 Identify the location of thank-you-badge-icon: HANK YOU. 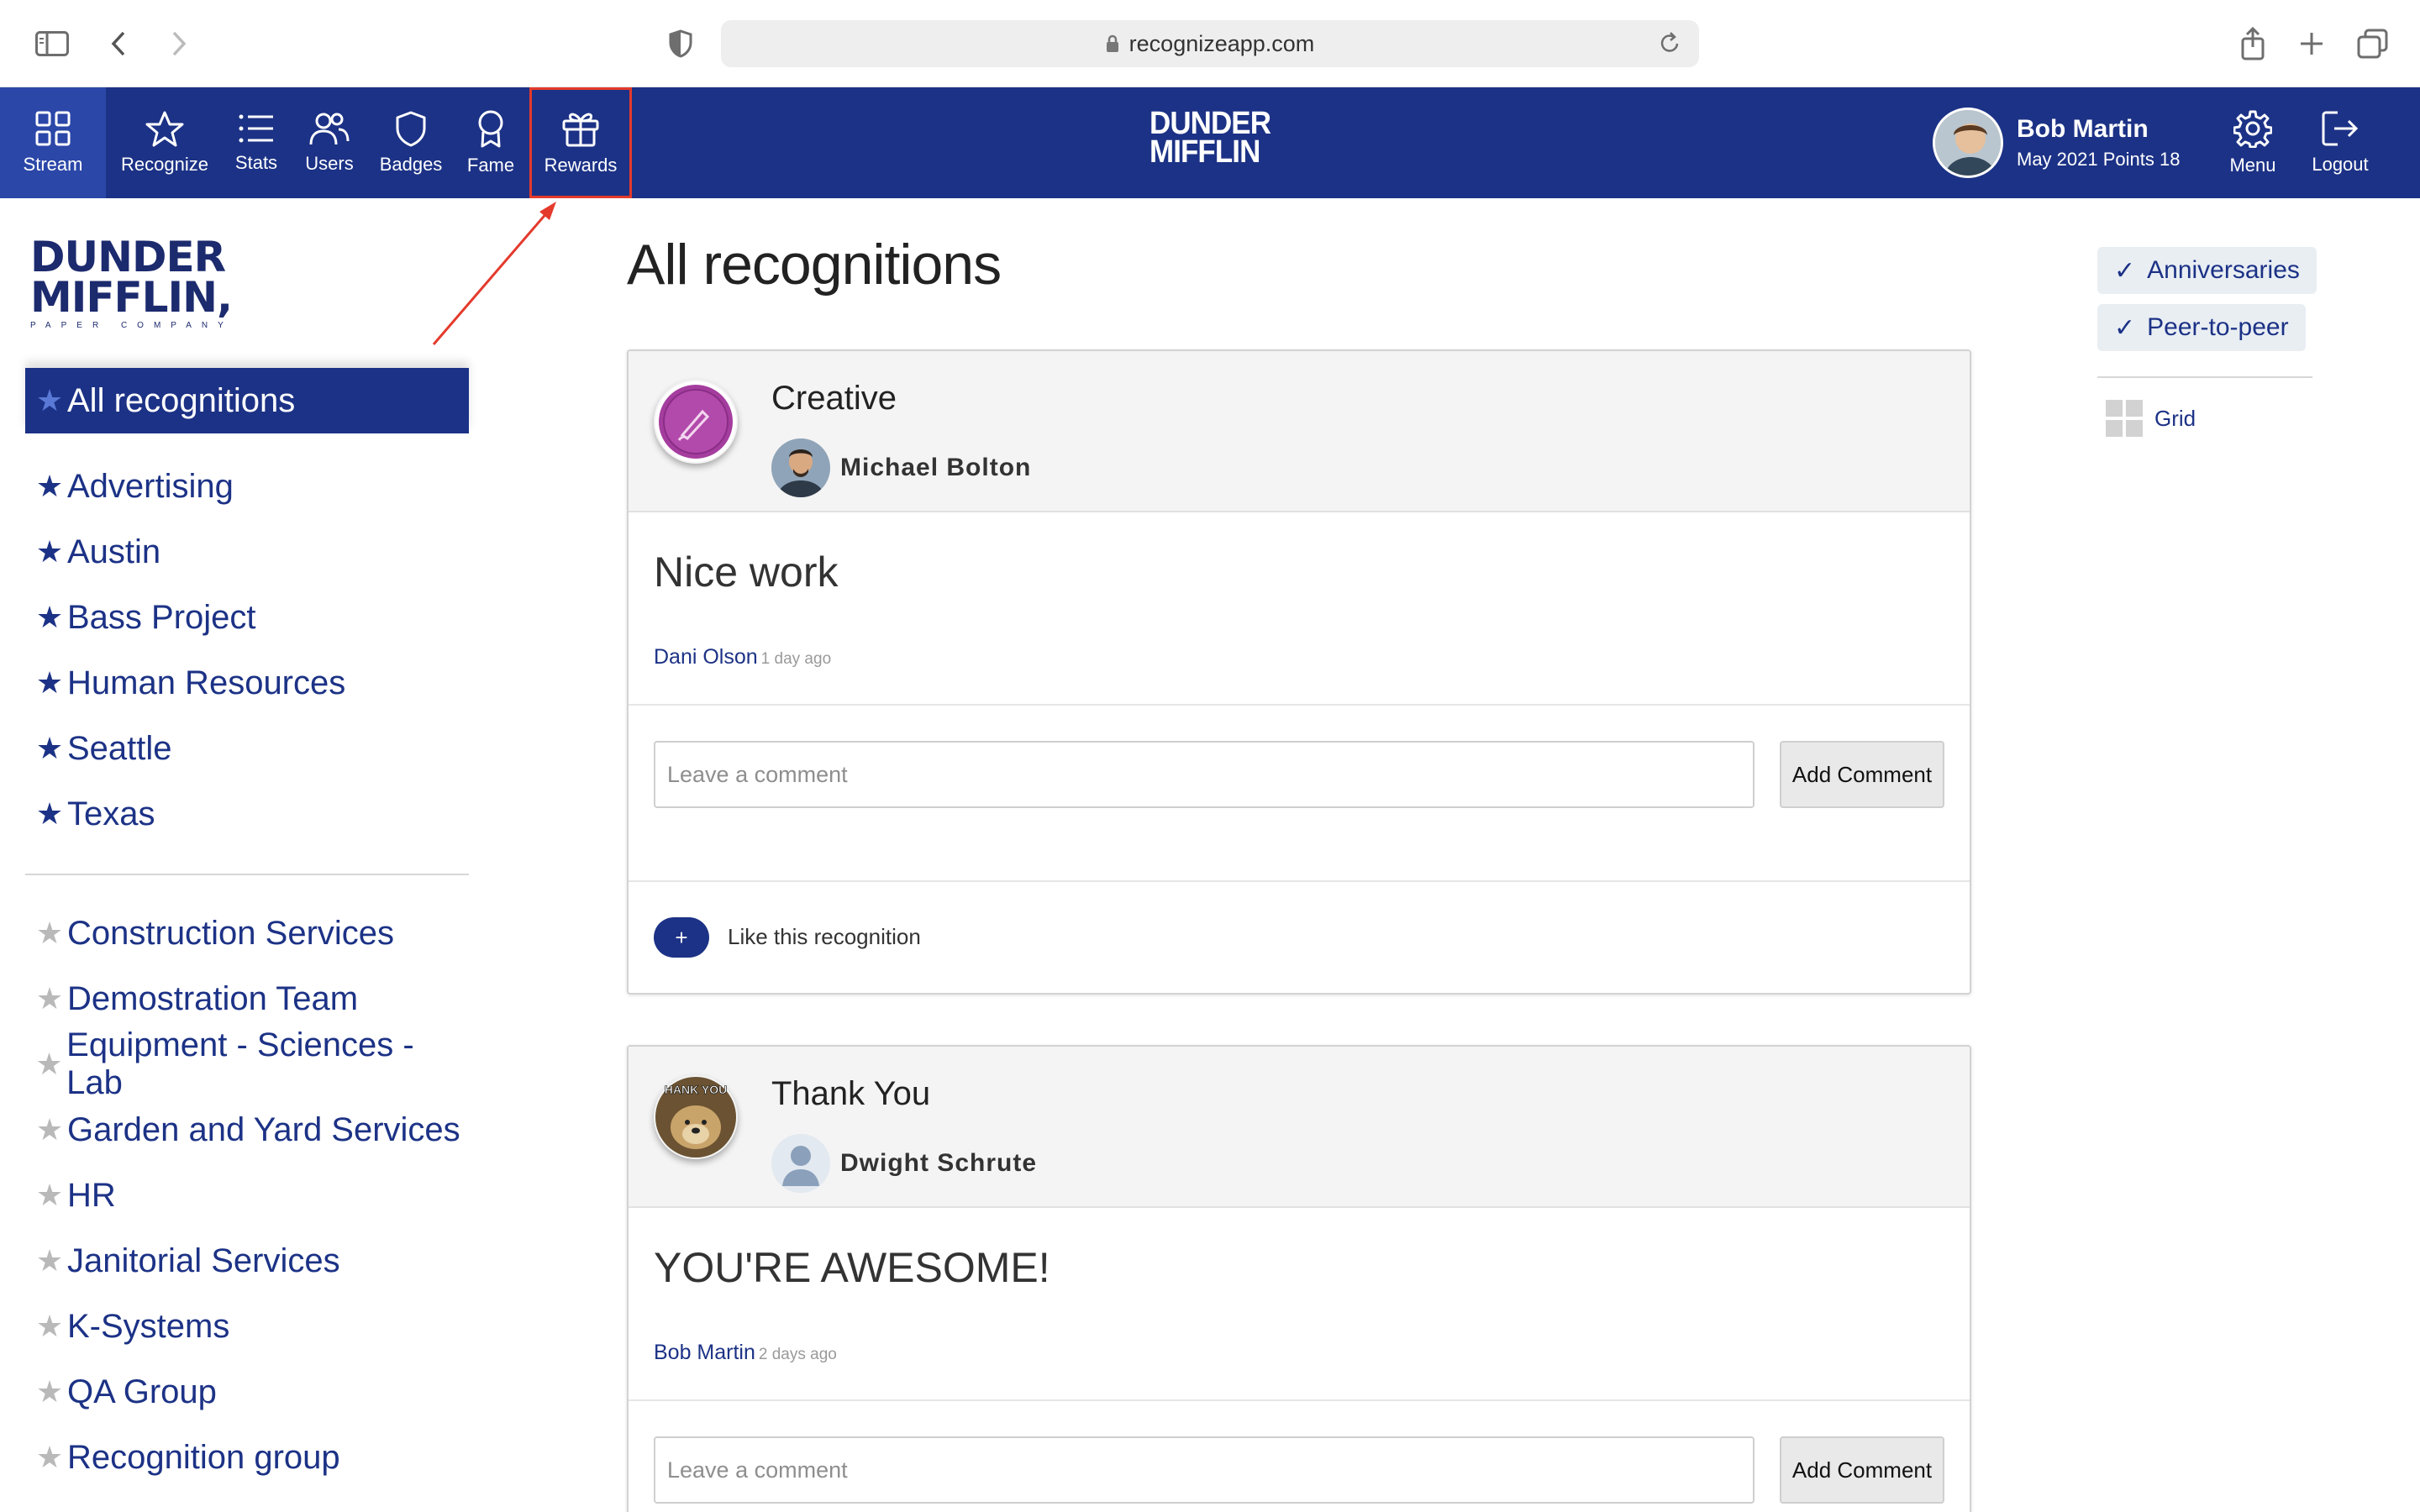
(696, 1117).